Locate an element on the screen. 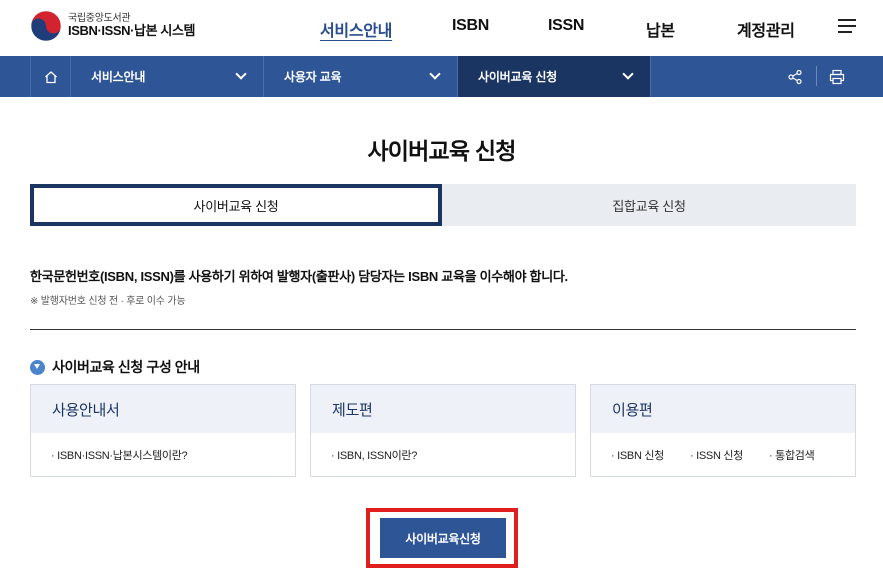  home-icon is located at coordinates (50, 76).